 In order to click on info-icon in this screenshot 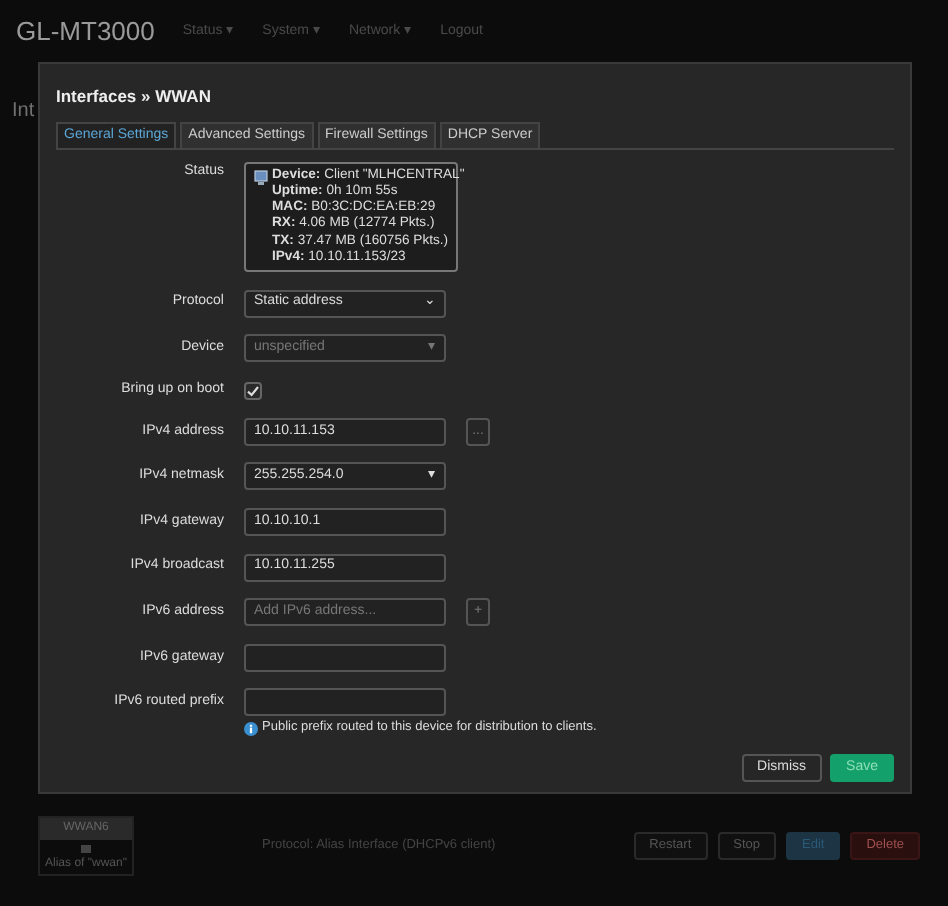, I will do `click(251, 728)`.